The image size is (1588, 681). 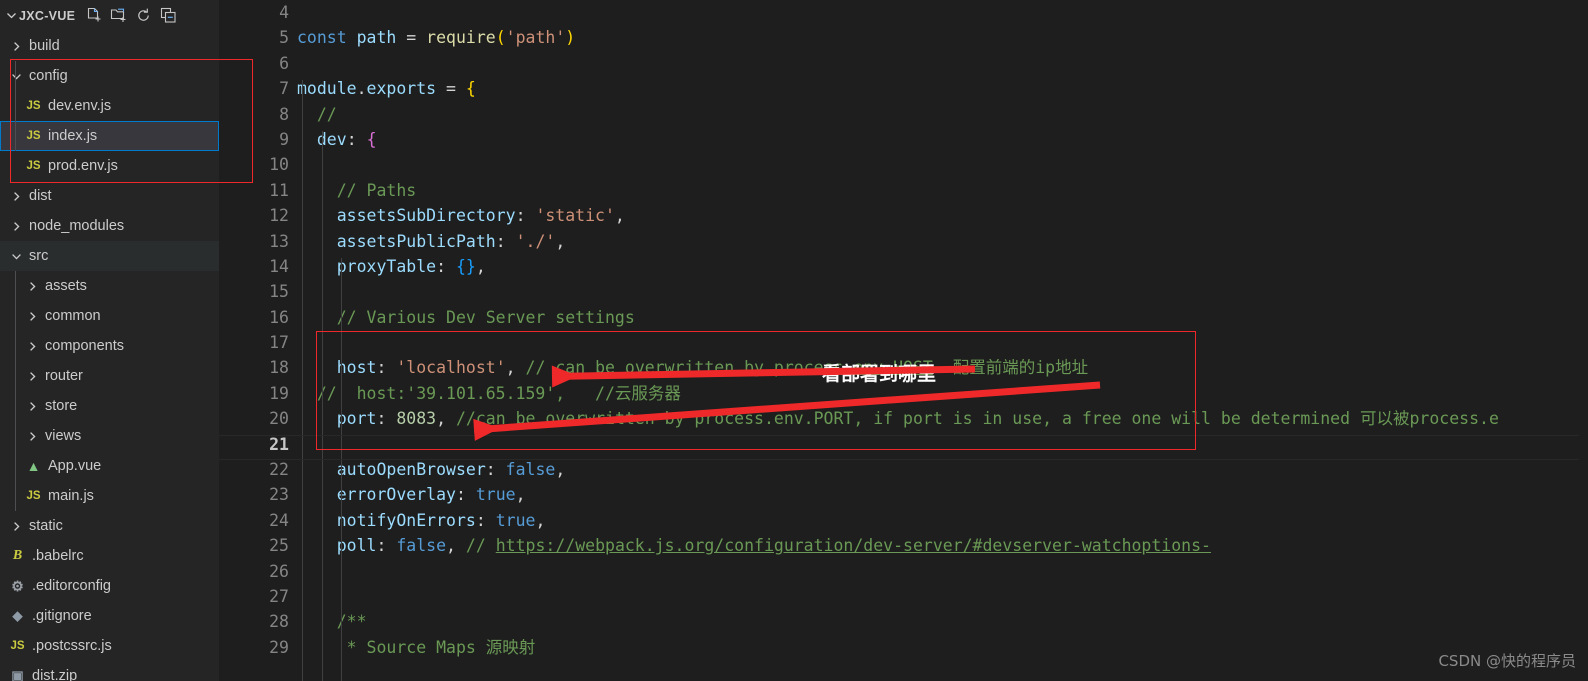 What do you see at coordinates (284, 12) in the screenshot?
I see `line-number: 4` at bounding box center [284, 12].